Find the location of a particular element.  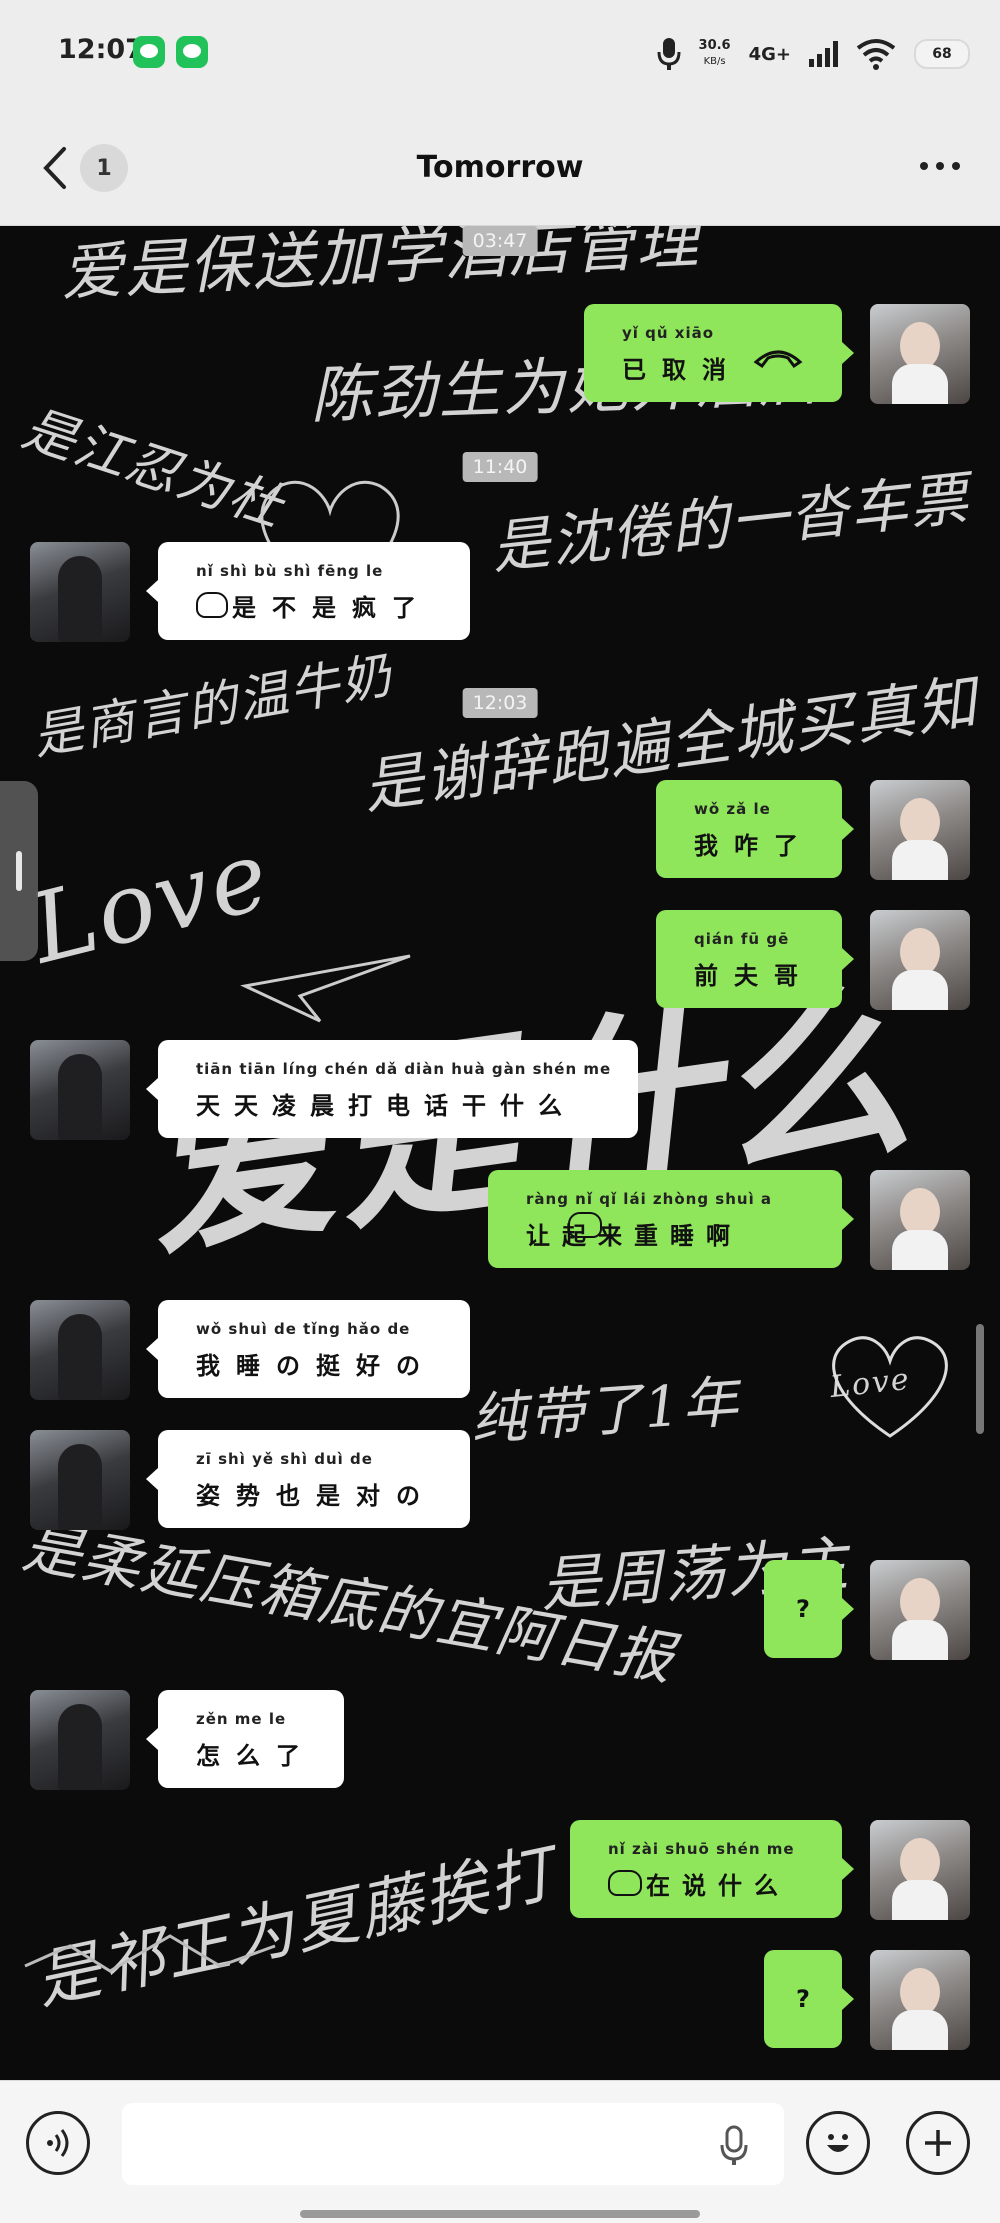

message-text: 已取消 is located at coordinates (682, 369).